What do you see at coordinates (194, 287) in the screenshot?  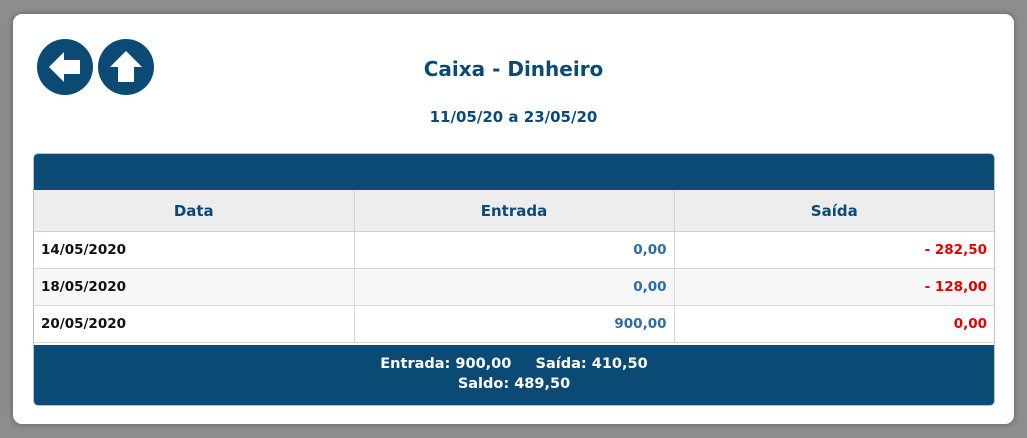 I see `cell-date: 18/05/2020` at bounding box center [194, 287].